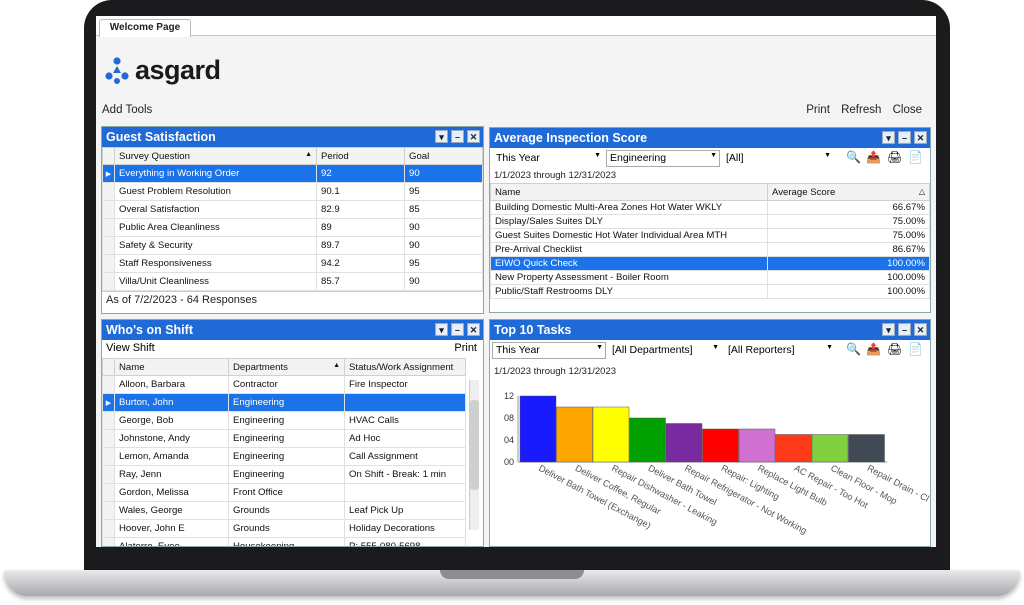  What do you see at coordinates (509, 440) in the screenshot?
I see `y-tick-label: 04` at bounding box center [509, 440].